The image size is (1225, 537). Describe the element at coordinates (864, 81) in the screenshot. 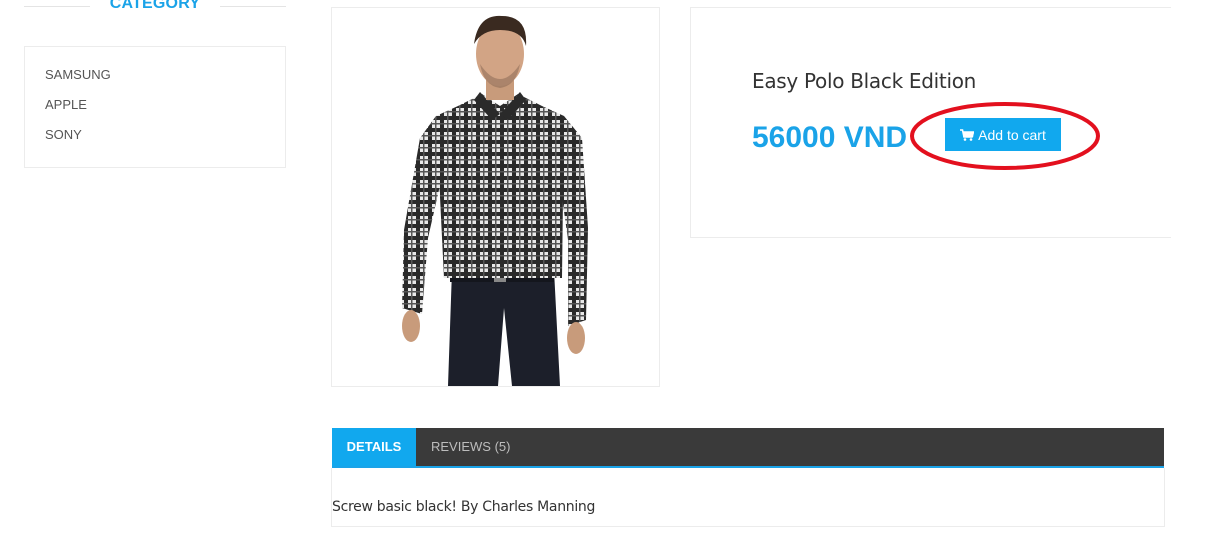

I see `product-title: Easy Polo Black Edition` at that location.